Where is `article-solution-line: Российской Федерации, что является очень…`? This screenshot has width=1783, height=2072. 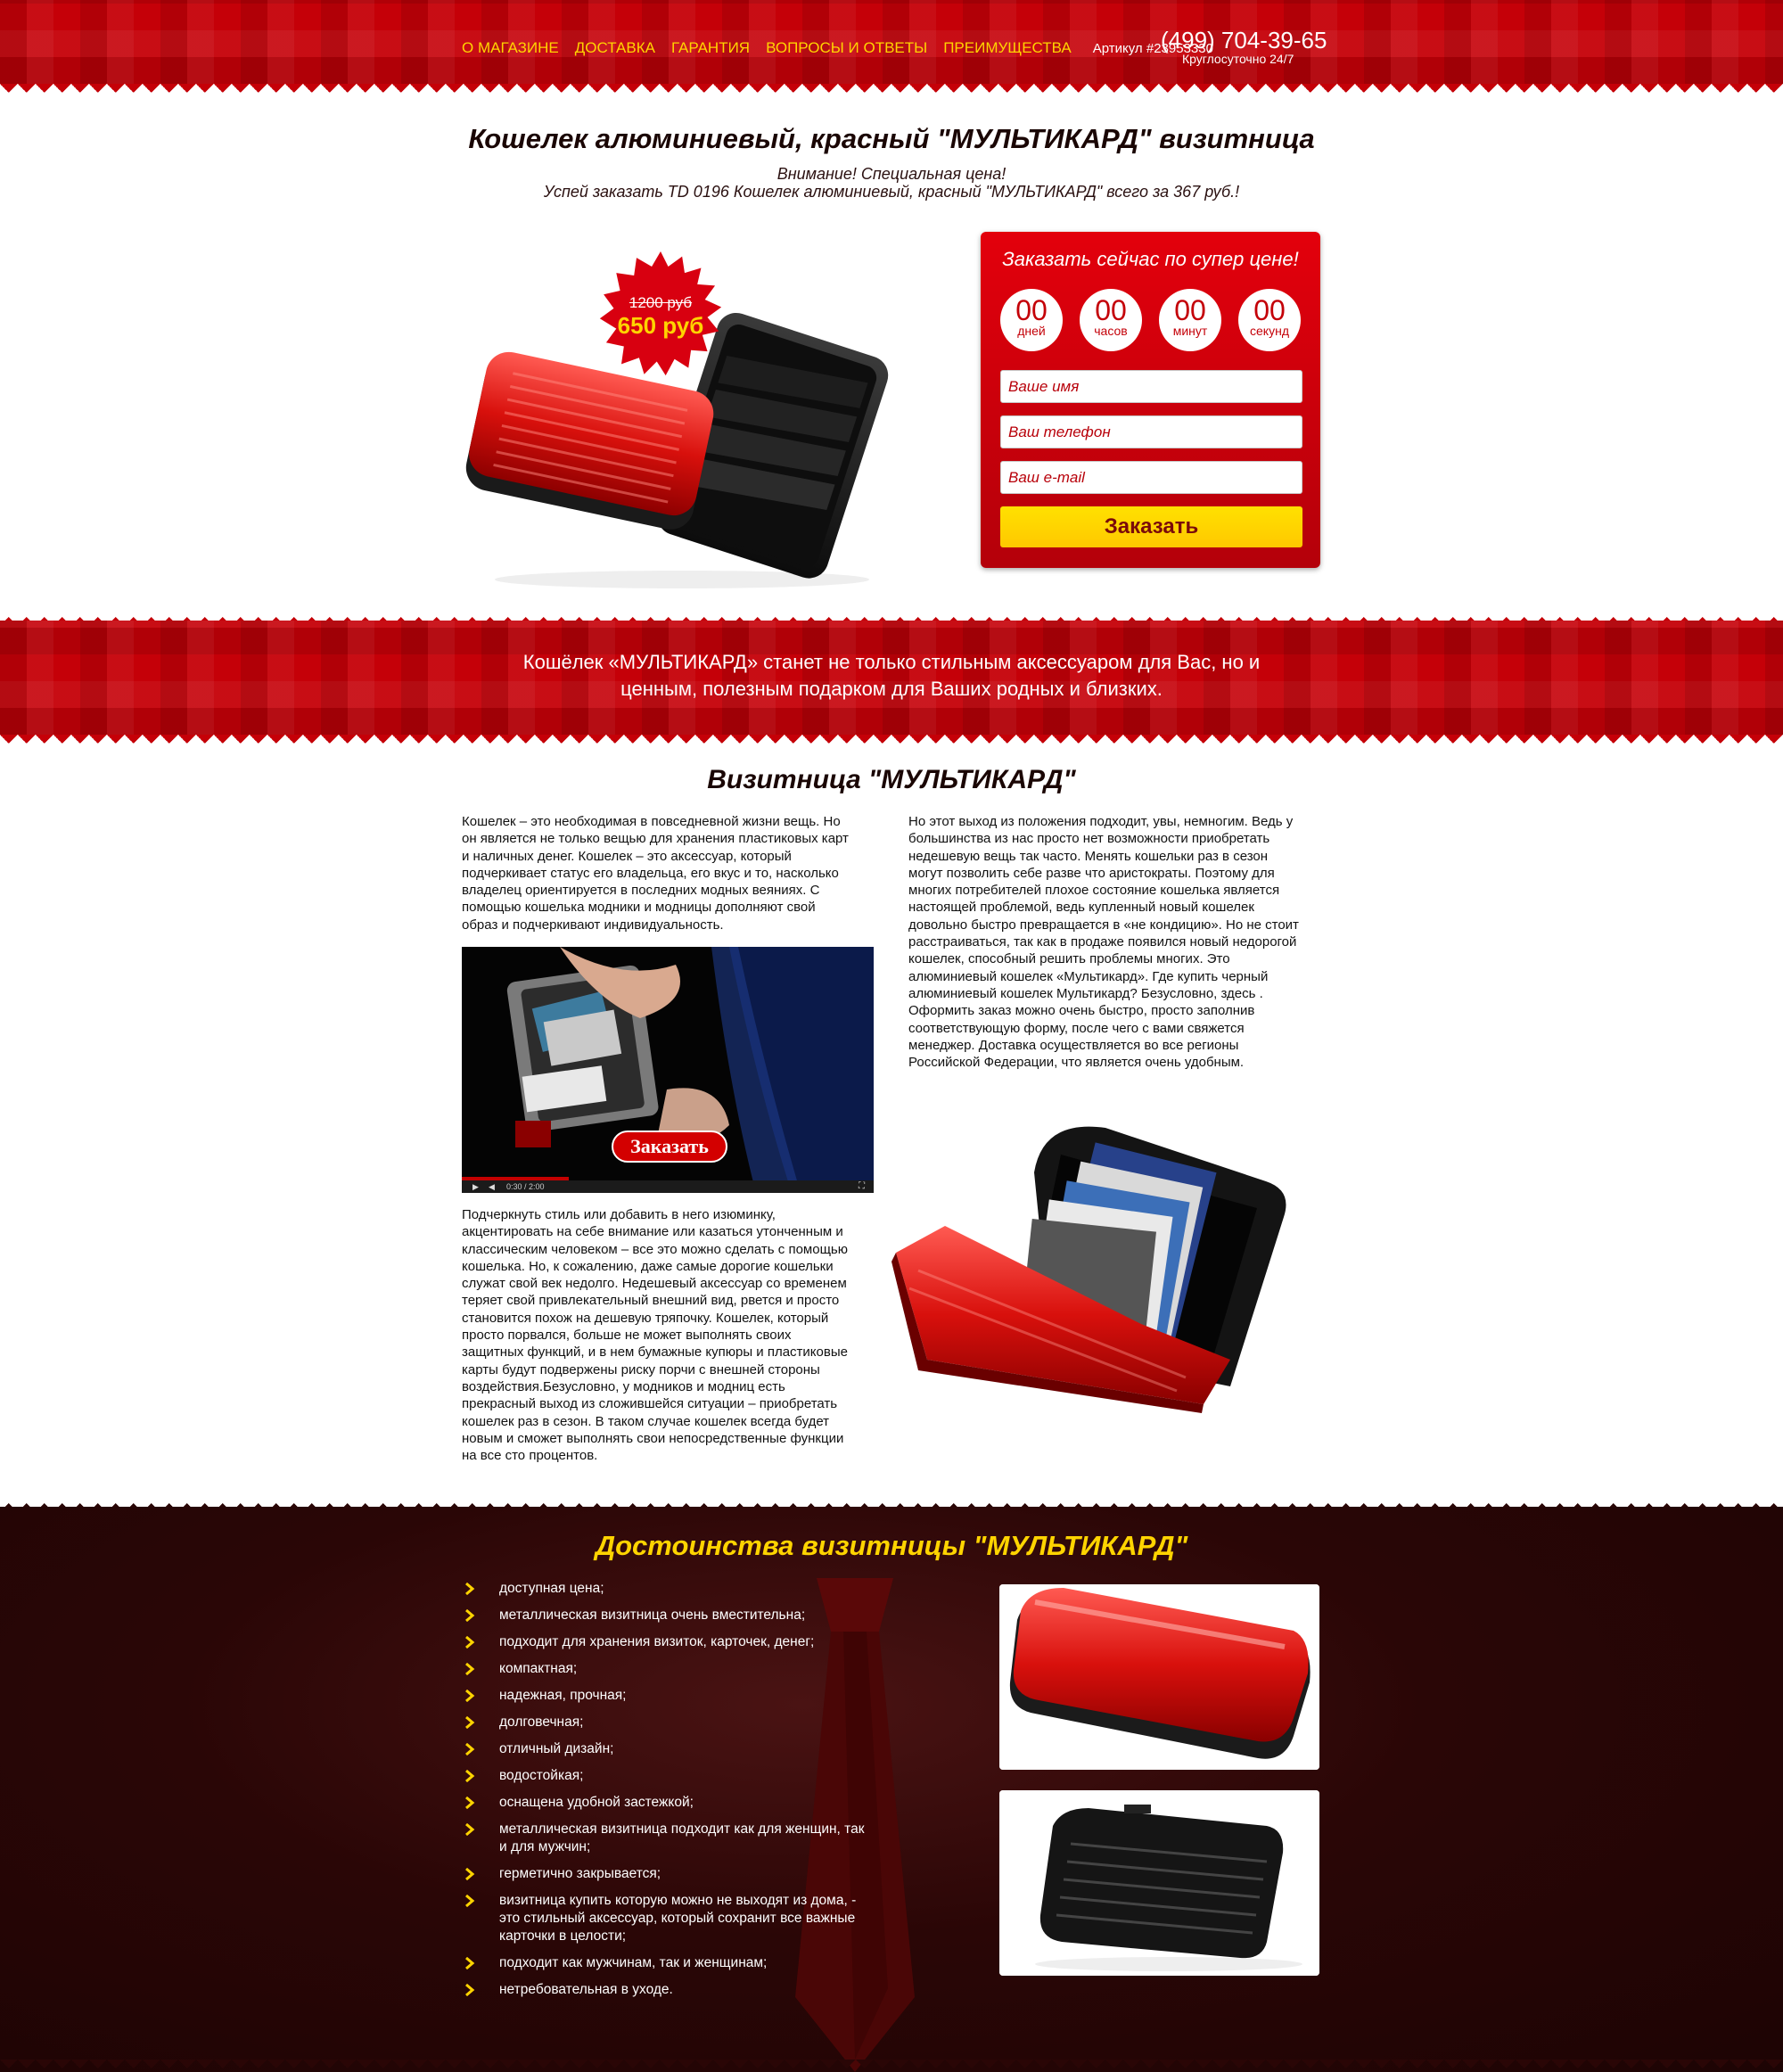 article-solution-line: Российской Федерации, что является очень… is located at coordinates (1076, 1063).